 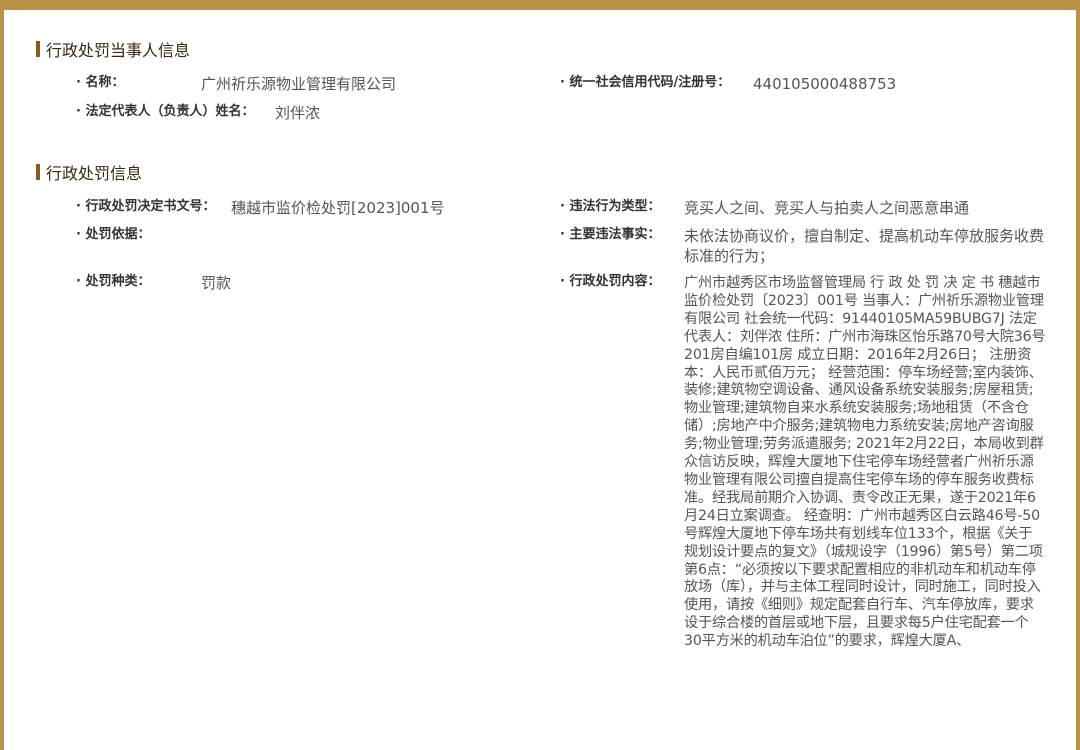 I want to click on section-title-party: 行政处罚当事人信息, so click(x=113, y=49).